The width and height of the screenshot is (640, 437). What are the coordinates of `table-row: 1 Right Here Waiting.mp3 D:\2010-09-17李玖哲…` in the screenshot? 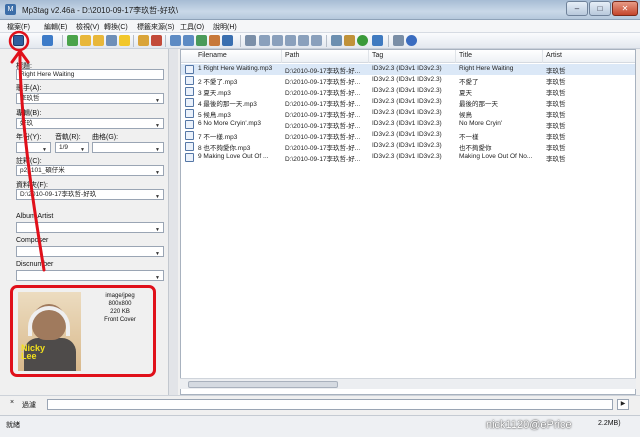 It's located at (408, 69).